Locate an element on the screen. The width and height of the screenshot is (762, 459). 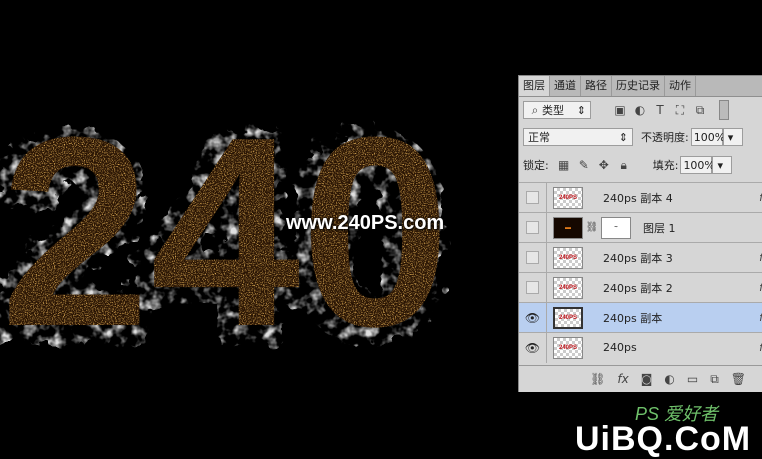
pixel-filter-icon: ▣ is located at coordinates (620, 110).